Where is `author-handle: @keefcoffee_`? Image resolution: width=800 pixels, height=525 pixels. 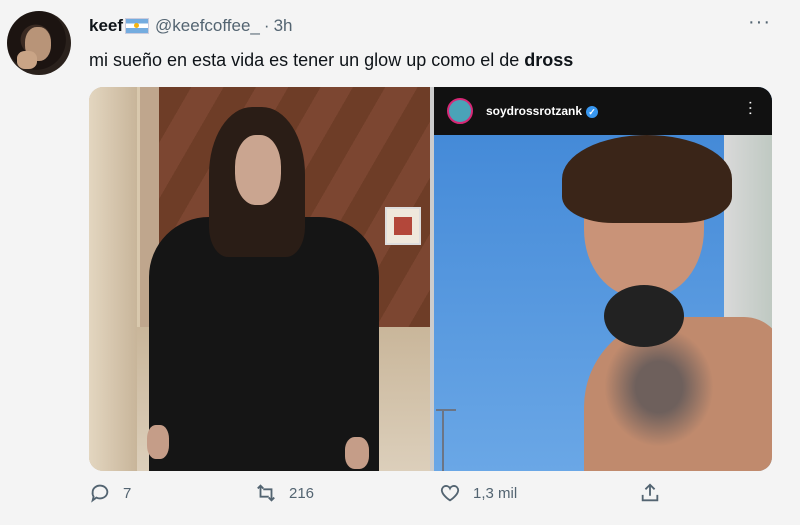 author-handle: @keefcoffee_ is located at coordinates (207, 26).